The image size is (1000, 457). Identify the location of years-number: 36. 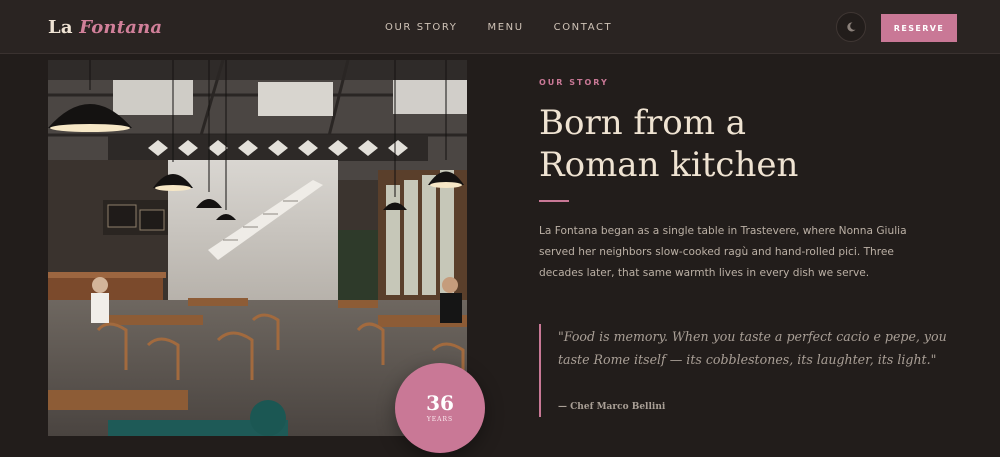
(440, 403).